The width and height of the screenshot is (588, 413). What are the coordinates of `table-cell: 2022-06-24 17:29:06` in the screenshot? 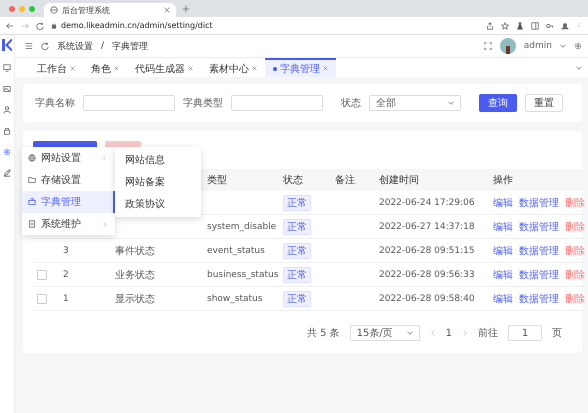 It's located at (432, 203).